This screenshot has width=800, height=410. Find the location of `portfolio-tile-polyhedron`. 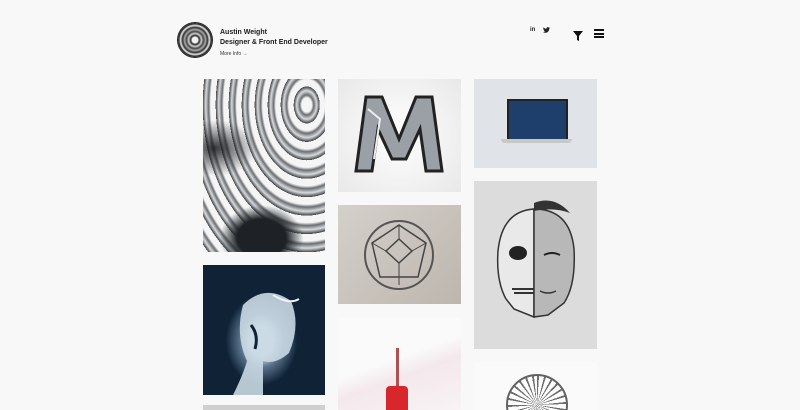

portfolio-tile-polyhedron is located at coordinates (399, 254).